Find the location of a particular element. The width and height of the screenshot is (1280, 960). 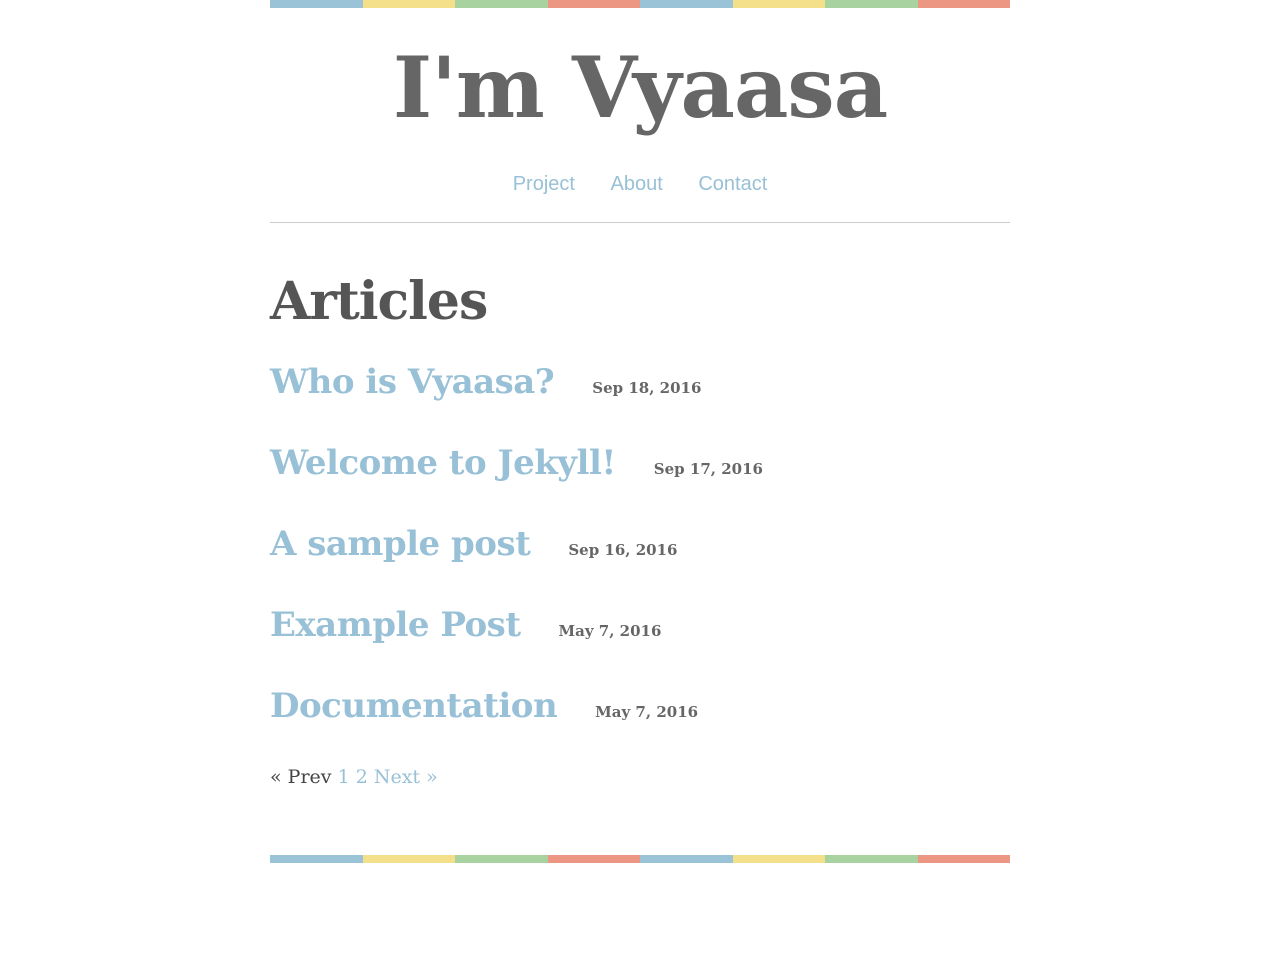

main-nav: Project About Contact is located at coordinates (640, 184).